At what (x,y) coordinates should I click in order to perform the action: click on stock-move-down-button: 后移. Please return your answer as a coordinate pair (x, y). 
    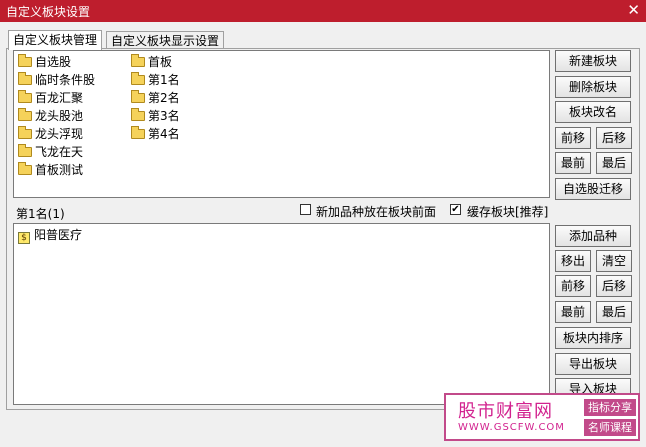
    Looking at the image, I should click on (614, 286).